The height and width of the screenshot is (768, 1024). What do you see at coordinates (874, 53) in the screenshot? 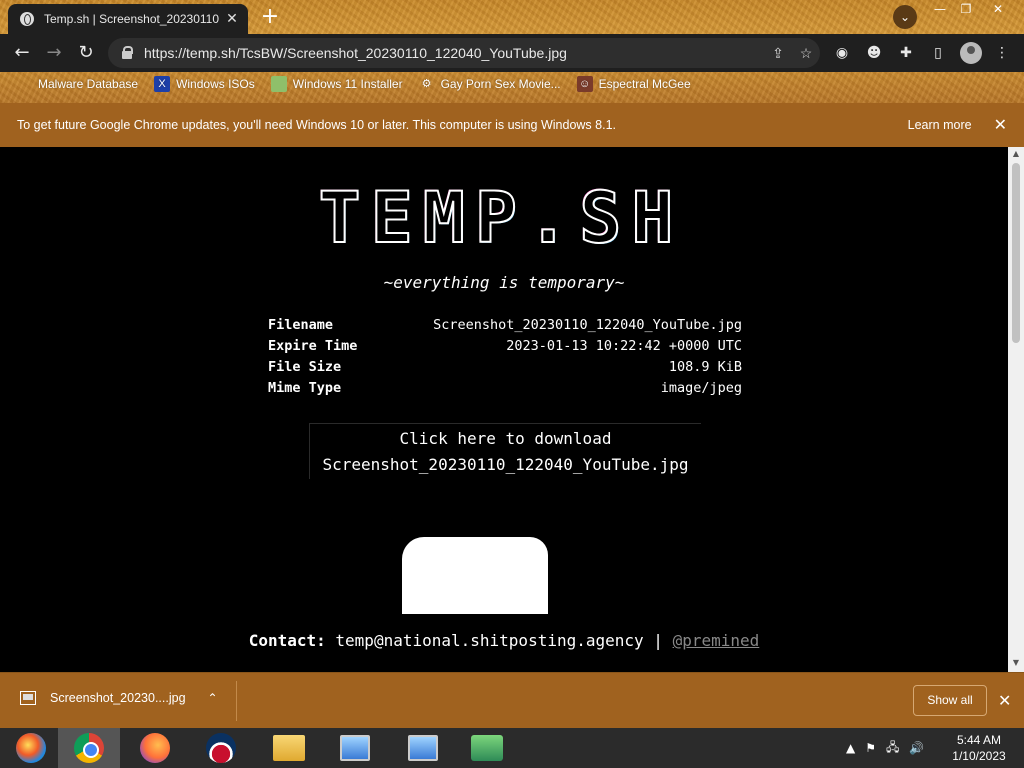
I see `extension-avatar-icon: ☻` at bounding box center [874, 53].